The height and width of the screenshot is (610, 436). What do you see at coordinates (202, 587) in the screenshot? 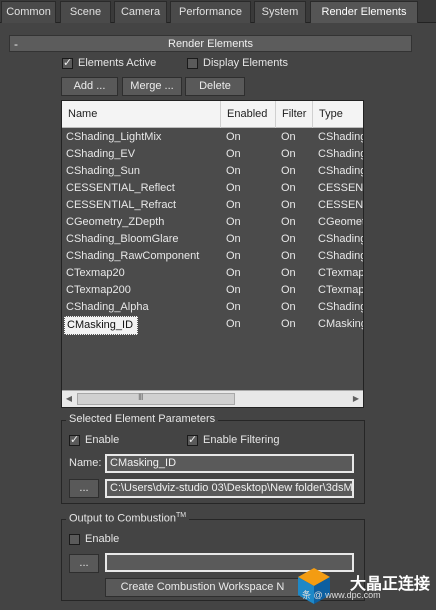
I see `create-combustion-workspace-button: Create Combustion Workspace N` at bounding box center [202, 587].